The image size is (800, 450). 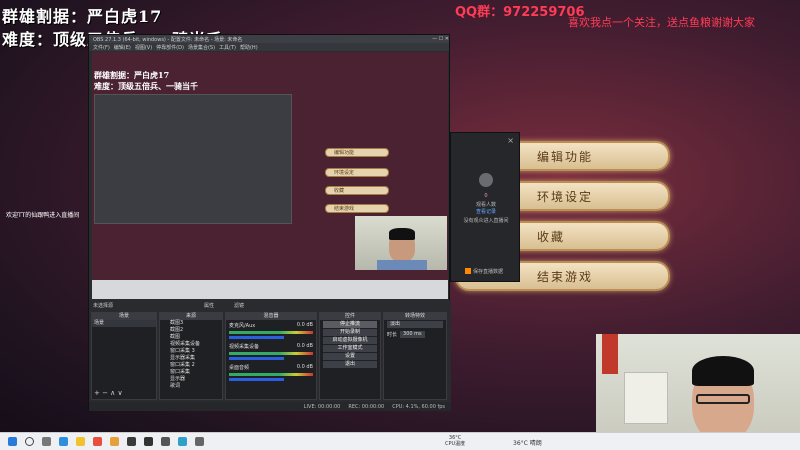 What do you see at coordinates (412, 334) in the screenshot?
I see `duration-input: 300 ms` at bounding box center [412, 334].